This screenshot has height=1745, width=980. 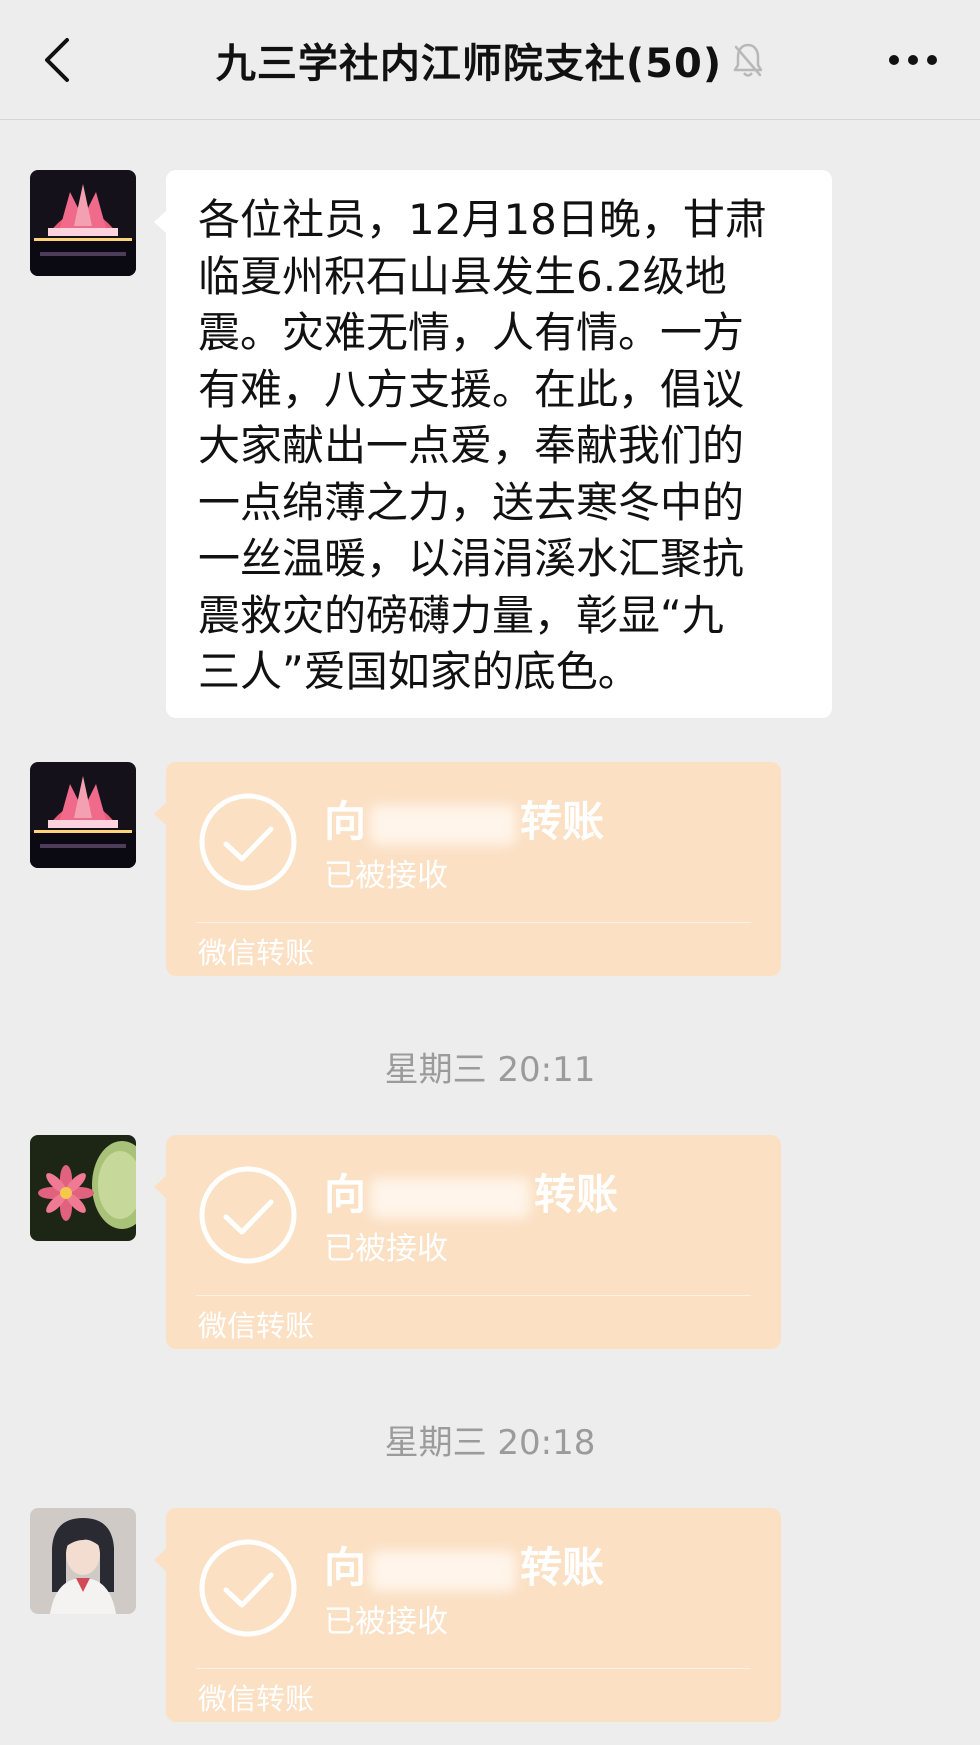 I want to click on bell-muted-icon, so click(x=748, y=60).